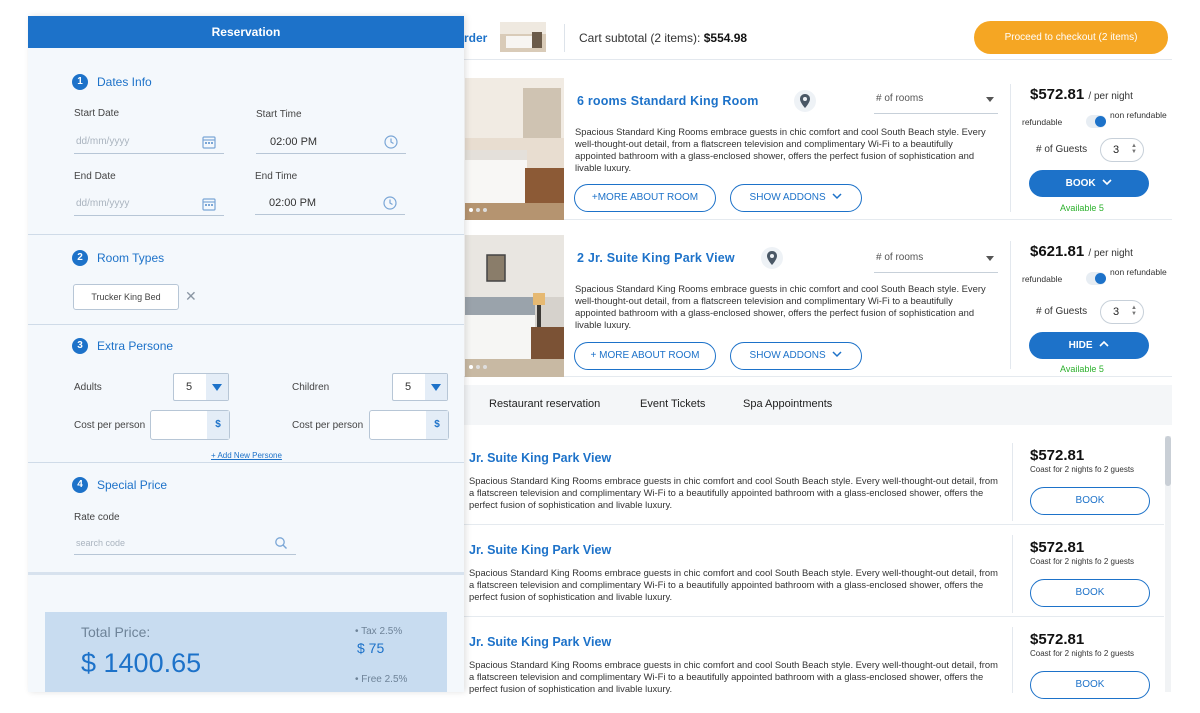  What do you see at coordinates (119, 485) in the screenshot?
I see `special-price-title: 4 Special Price` at bounding box center [119, 485].